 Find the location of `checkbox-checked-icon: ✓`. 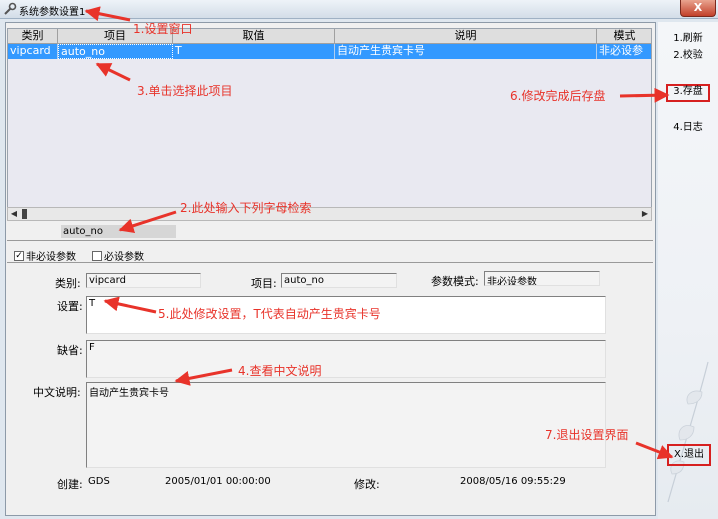

checkbox-checked-icon: ✓ is located at coordinates (19, 255).